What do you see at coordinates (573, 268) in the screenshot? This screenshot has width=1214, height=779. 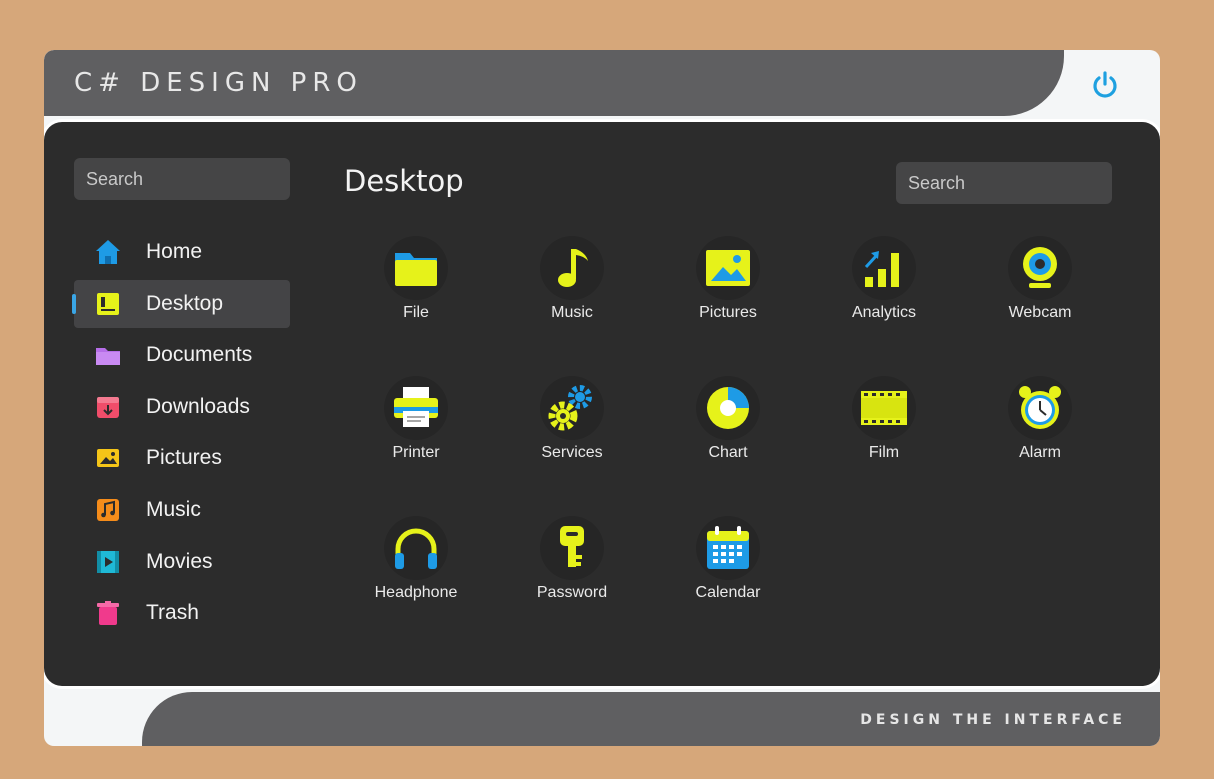 I see `music-note-icon` at bounding box center [573, 268].